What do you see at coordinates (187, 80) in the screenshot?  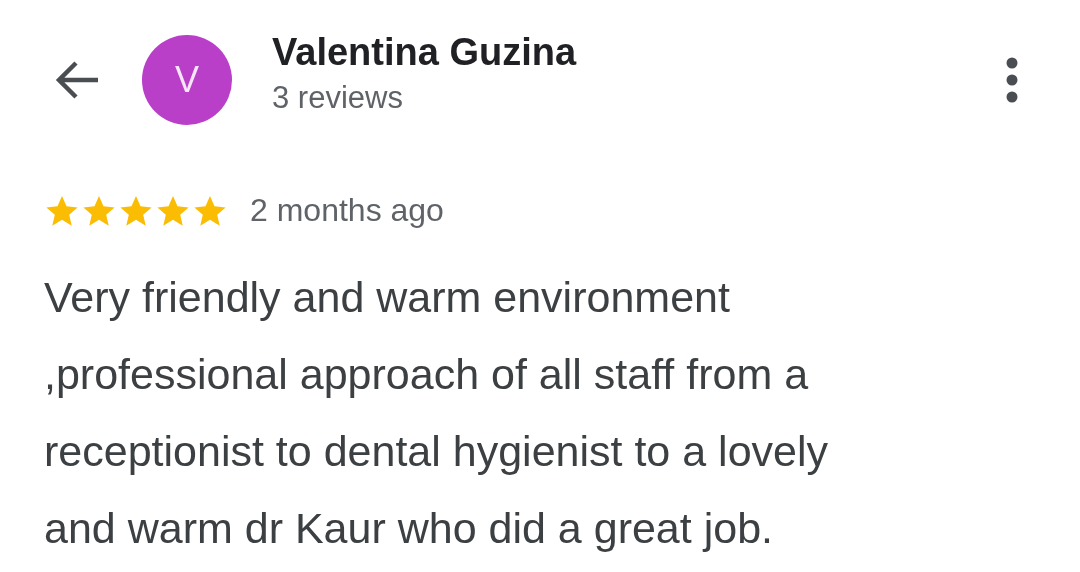 I see `avatar: V` at bounding box center [187, 80].